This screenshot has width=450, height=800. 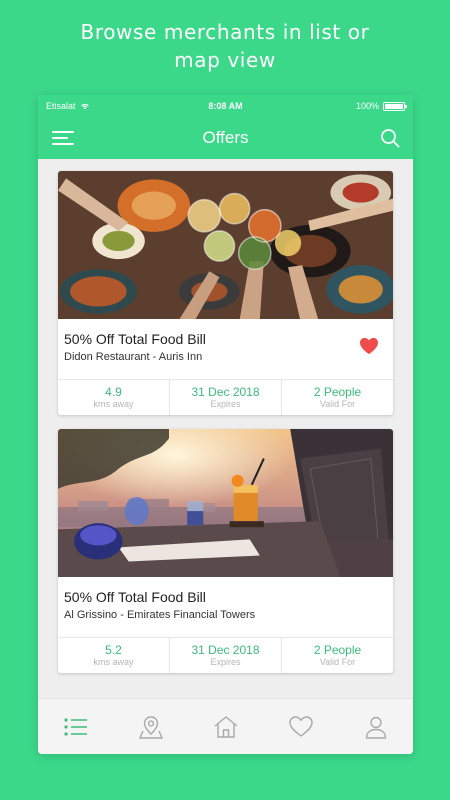 I want to click on bottom-tab-bar, so click(x=225, y=726).